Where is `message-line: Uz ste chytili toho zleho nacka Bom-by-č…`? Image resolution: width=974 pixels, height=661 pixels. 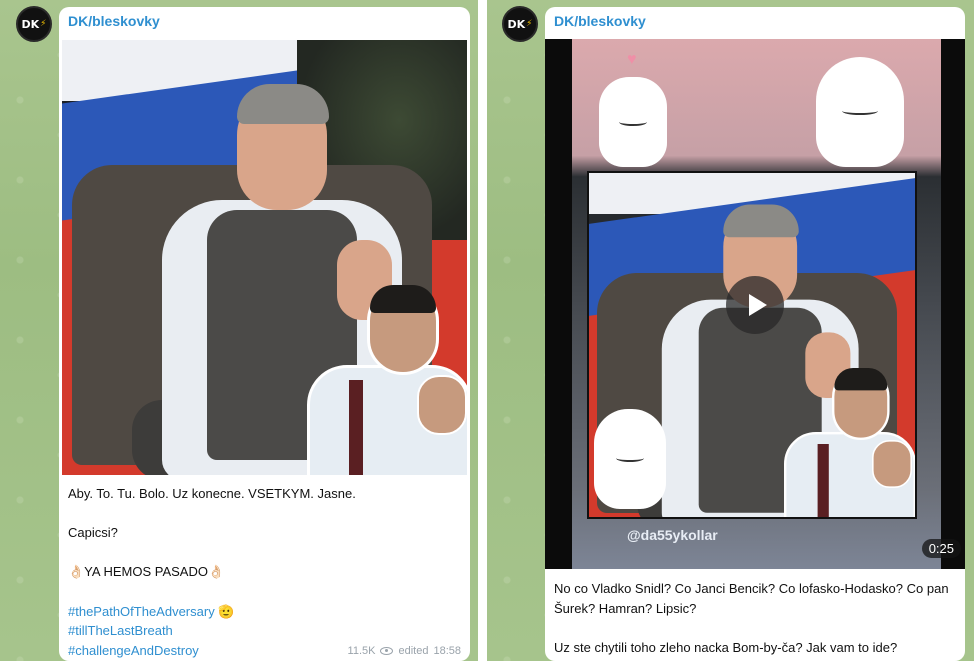 message-line: Uz ste chytili toho zleho nacka Bom-by-č… is located at coordinates (726, 648).